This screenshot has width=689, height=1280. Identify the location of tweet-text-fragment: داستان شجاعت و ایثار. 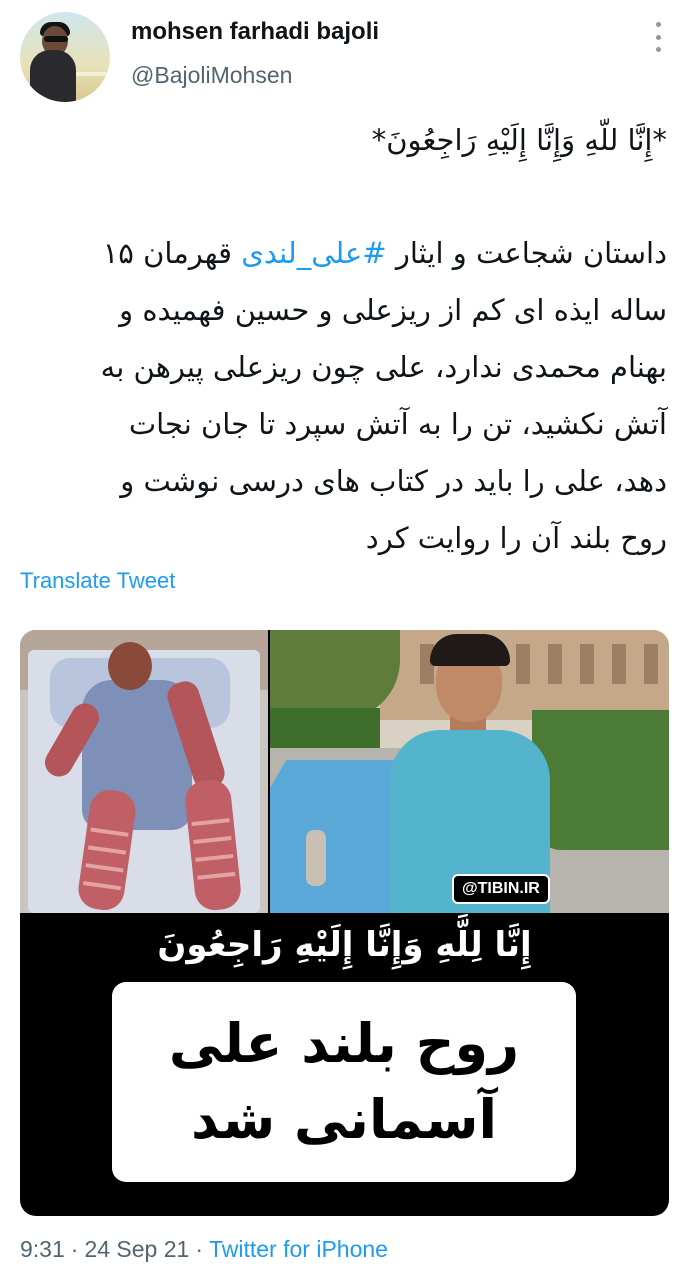
(531, 253).